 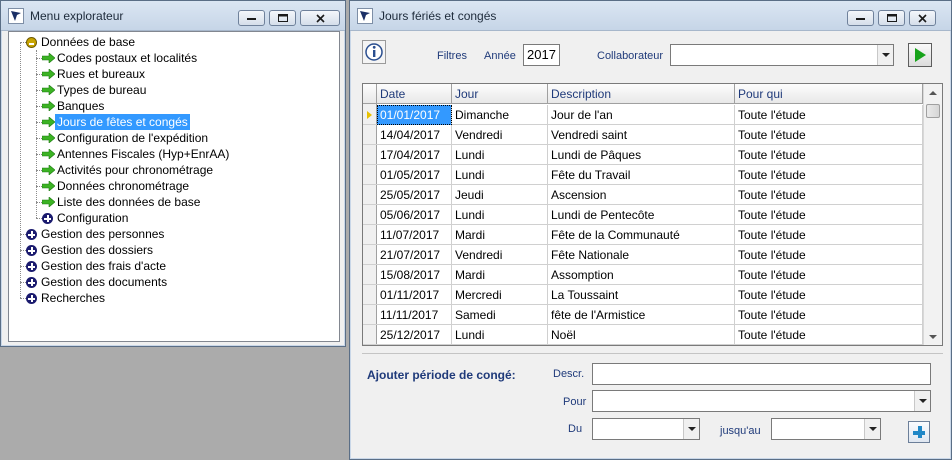 I want to click on table-cell: 01/01/2017, so click(x=414, y=115).